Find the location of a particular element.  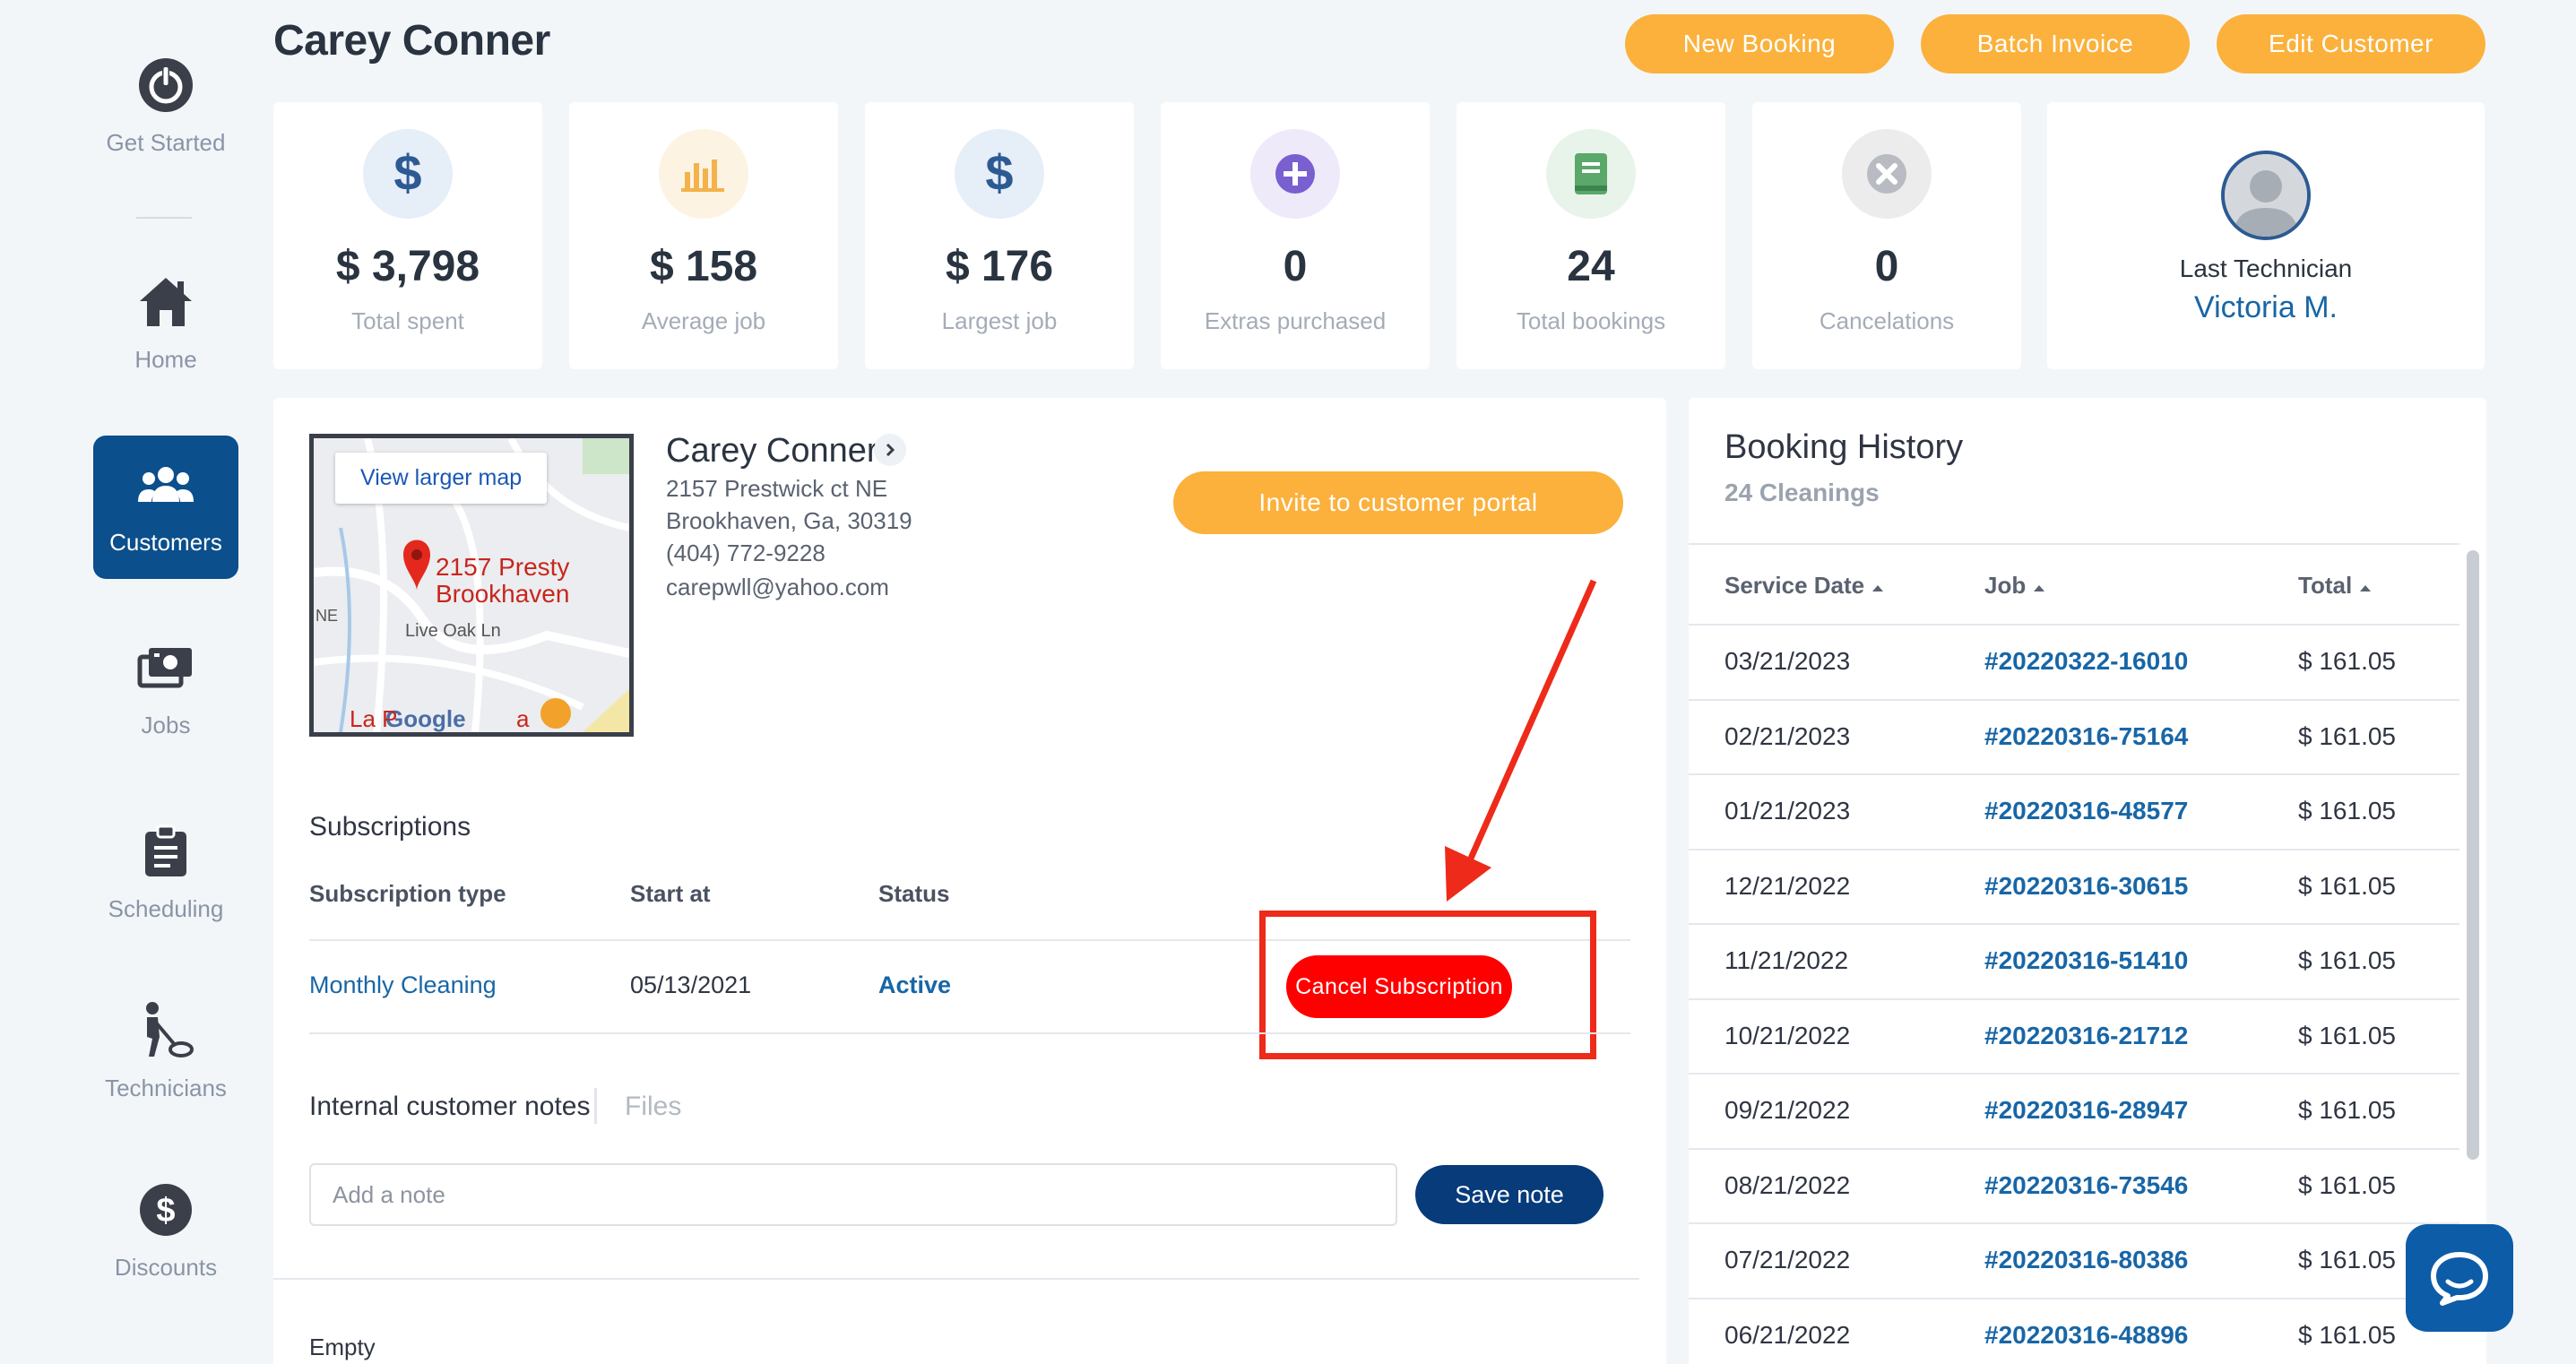

sort-service-date: Service Date is located at coordinates (1805, 586).